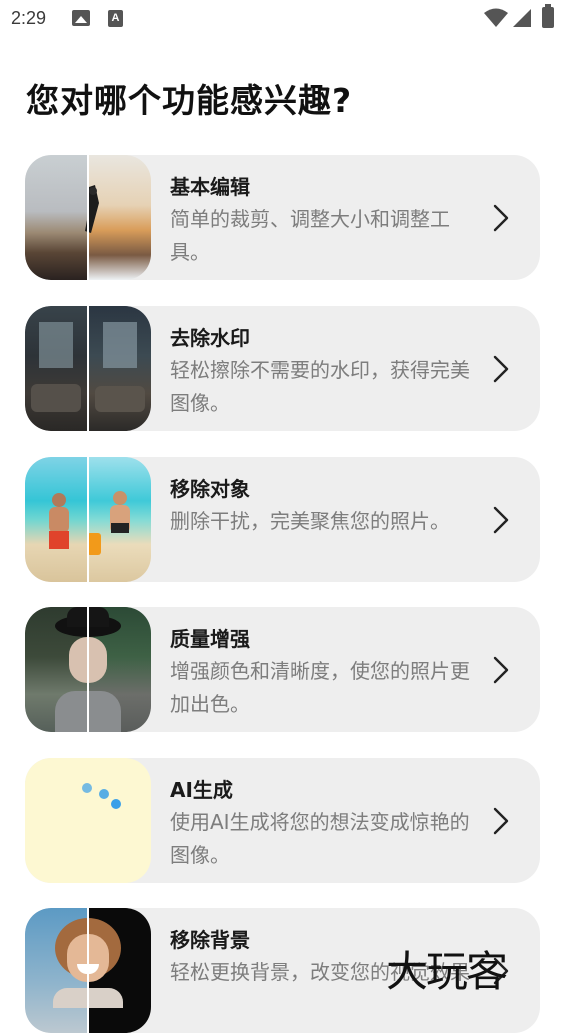 The image size is (565, 1033). Describe the element at coordinates (210, 489) in the screenshot. I see `feature-title: 移除对象` at that location.